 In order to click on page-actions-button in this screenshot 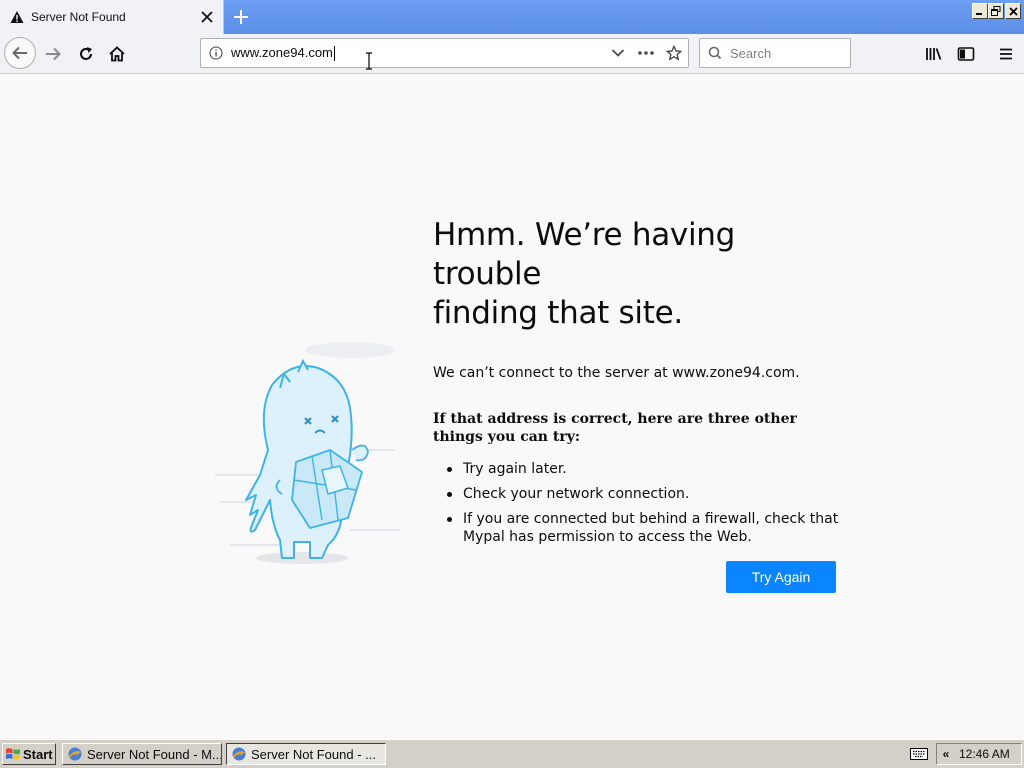, I will do `click(646, 53)`.